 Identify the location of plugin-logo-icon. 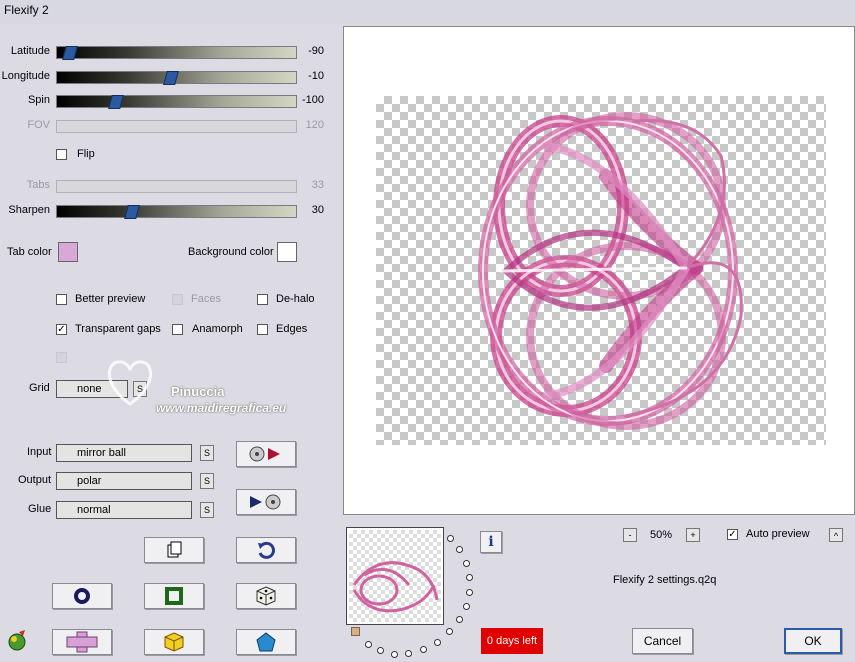
(17, 640).